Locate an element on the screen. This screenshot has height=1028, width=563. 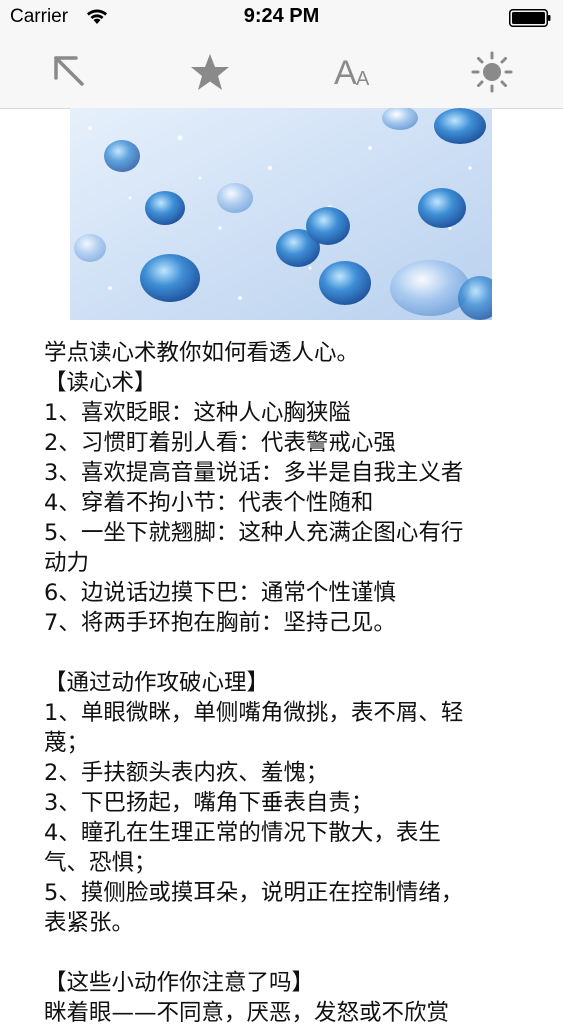
font-size-large-glyph: A is located at coordinates (345, 73).